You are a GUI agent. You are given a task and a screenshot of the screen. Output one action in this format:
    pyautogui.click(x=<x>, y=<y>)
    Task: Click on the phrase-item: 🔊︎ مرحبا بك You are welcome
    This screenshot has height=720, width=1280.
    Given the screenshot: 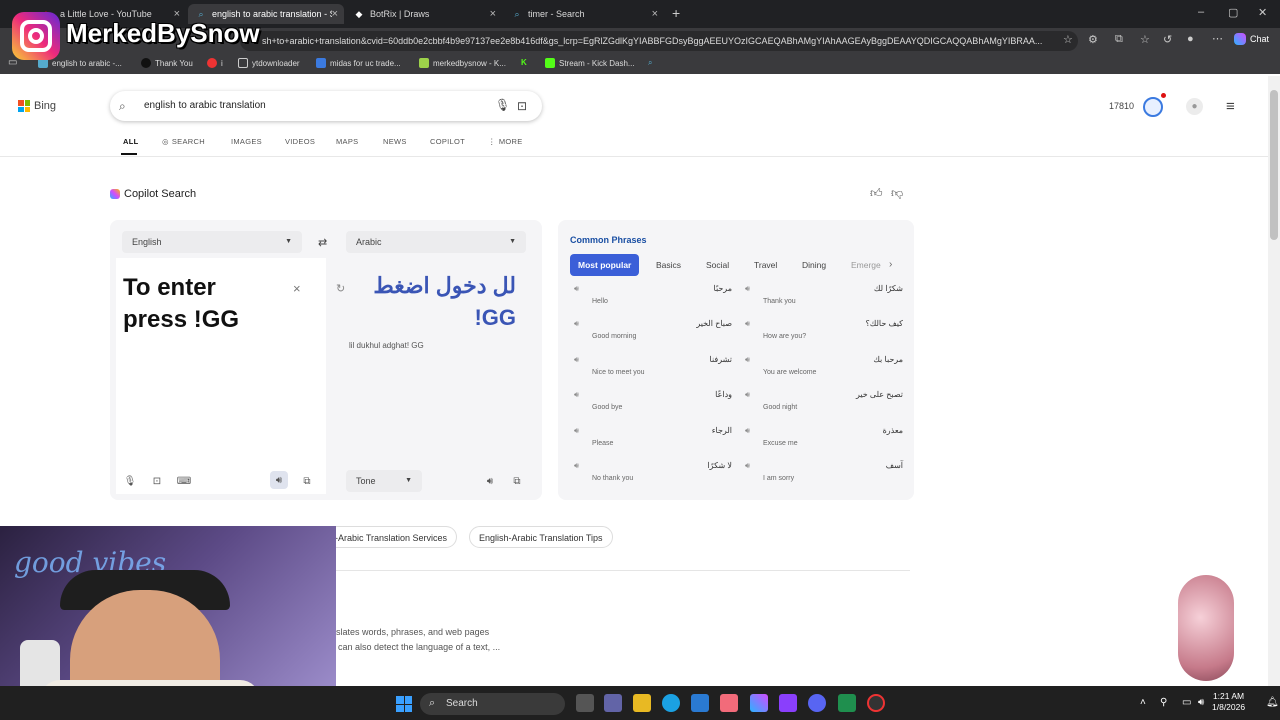 What is the action you would take?
    pyautogui.click(x=823, y=370)
    